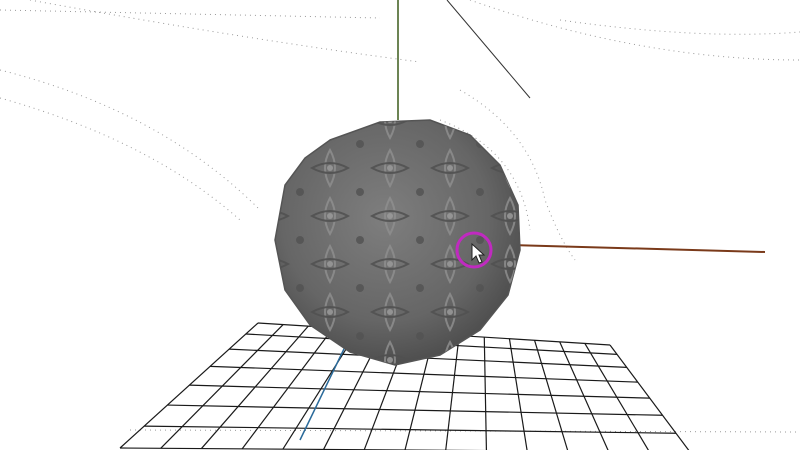 The height and width of the screenshot is (450, 800). I want to click on x-axis-line, so click(637, 248).